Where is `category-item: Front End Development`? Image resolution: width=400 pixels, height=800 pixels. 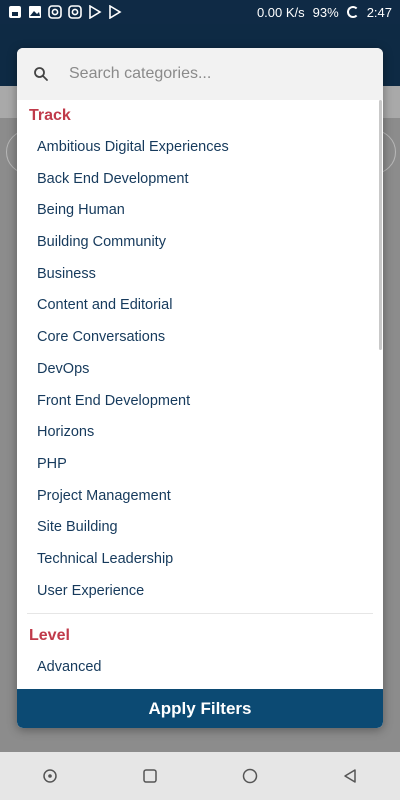 category-item: Front End Development is located at coordinates (200, 402).